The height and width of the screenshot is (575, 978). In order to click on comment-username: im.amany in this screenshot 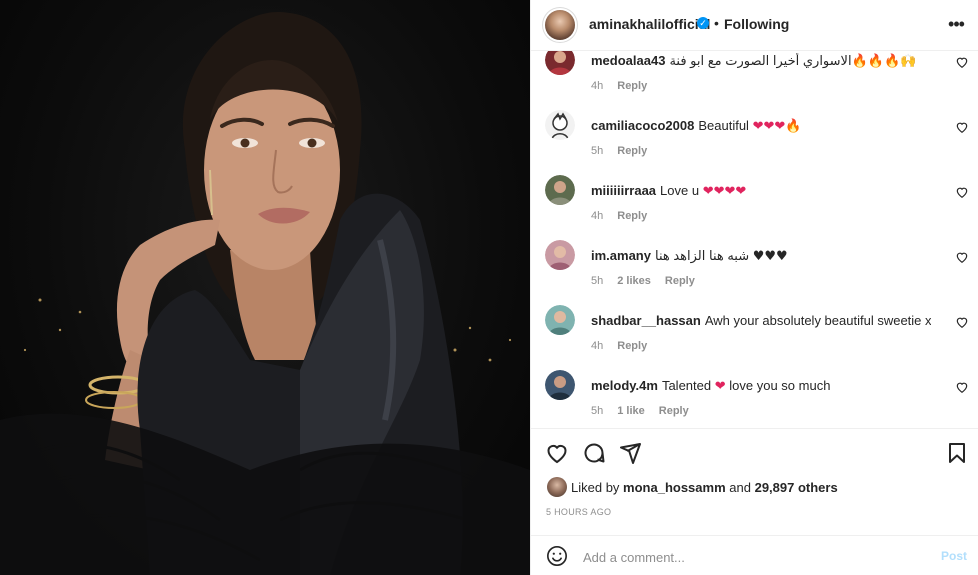, I will do `click(621, 255)`.